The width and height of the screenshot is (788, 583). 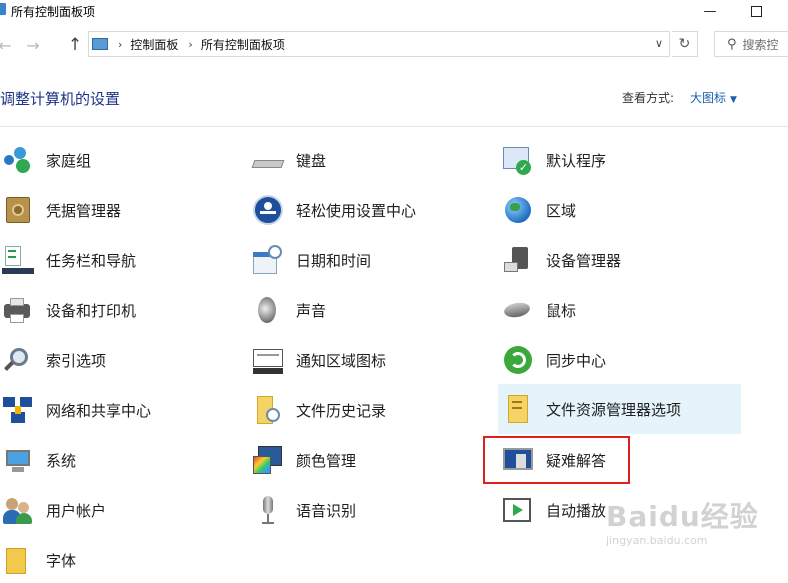 I want to click on item-region: 区域, so click(x=539, y=210).